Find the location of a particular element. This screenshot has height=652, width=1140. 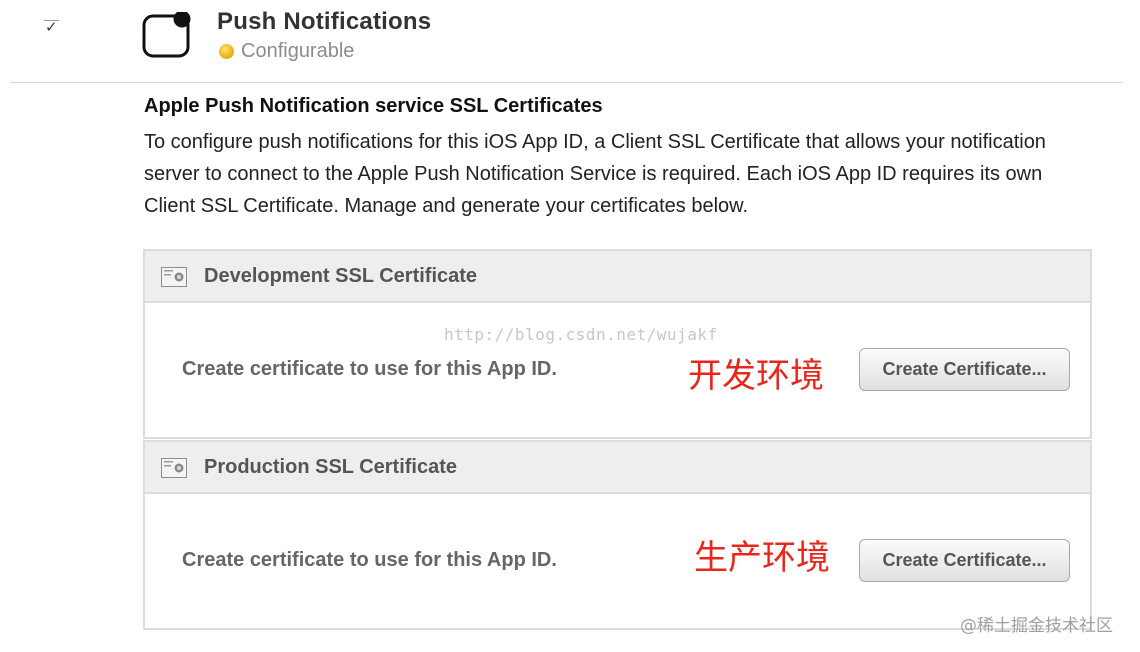

development-certificate-title: Development SSL Certificate is located at coordinates (341, 276).